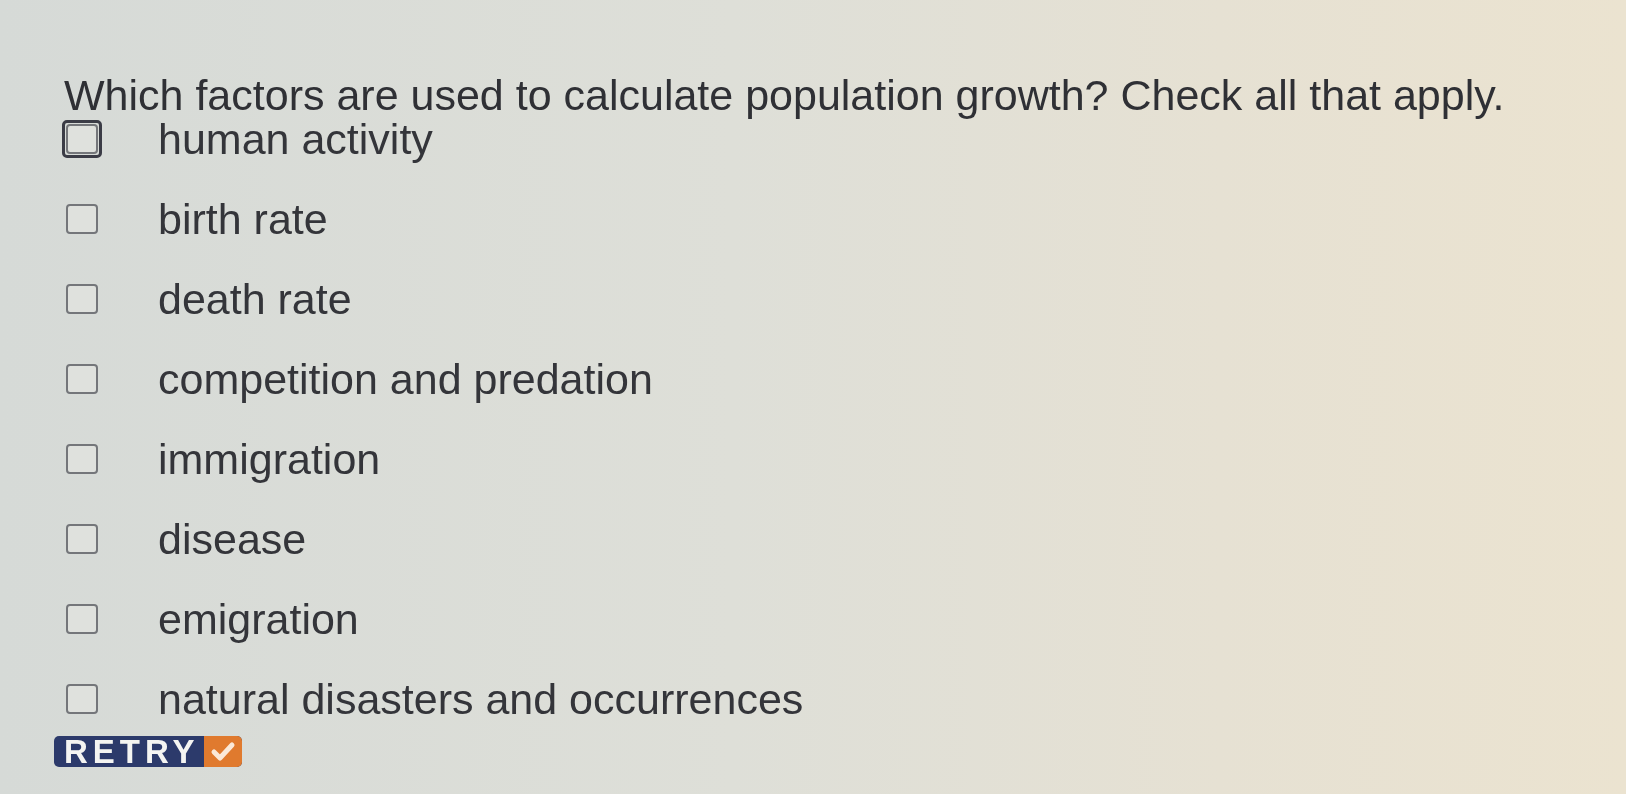 Image resolution: width=1626 pixels, height=794 pixels. Describe the element at coordinates (784, 95) in the screenshot. I see `question-text: Which factors are used to calculate population growth? Check all that apply.` at that location.